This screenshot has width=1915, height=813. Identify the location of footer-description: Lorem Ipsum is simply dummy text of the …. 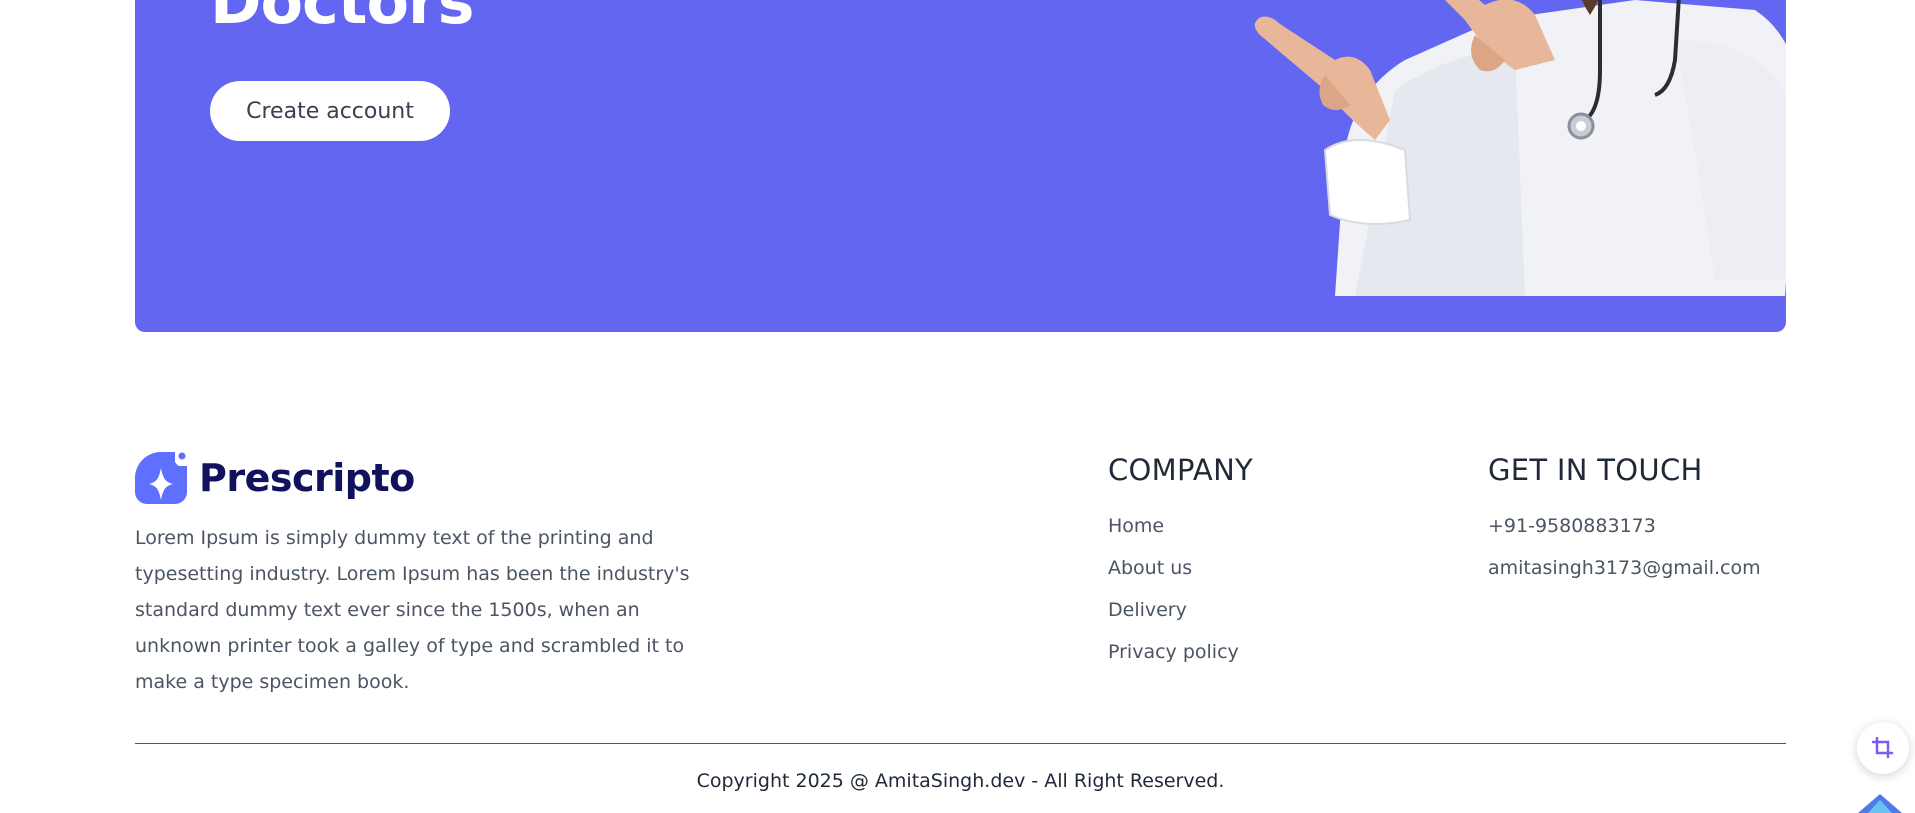
(412, 610).